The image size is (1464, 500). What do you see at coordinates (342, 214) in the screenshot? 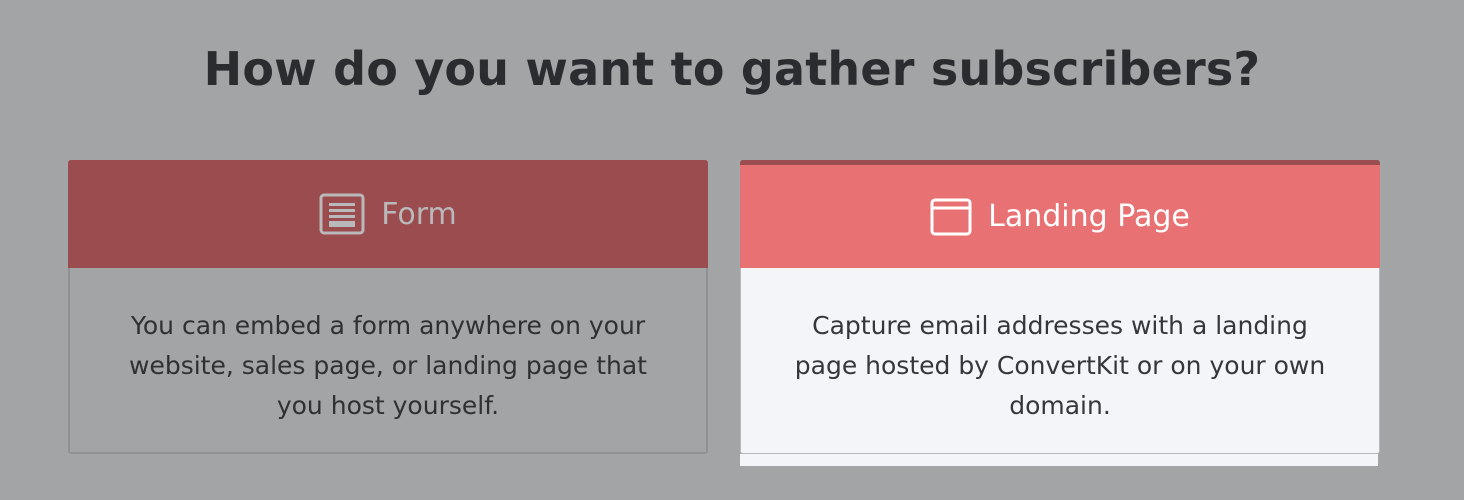
I see `form-icon` at bounding box center [342, 214].